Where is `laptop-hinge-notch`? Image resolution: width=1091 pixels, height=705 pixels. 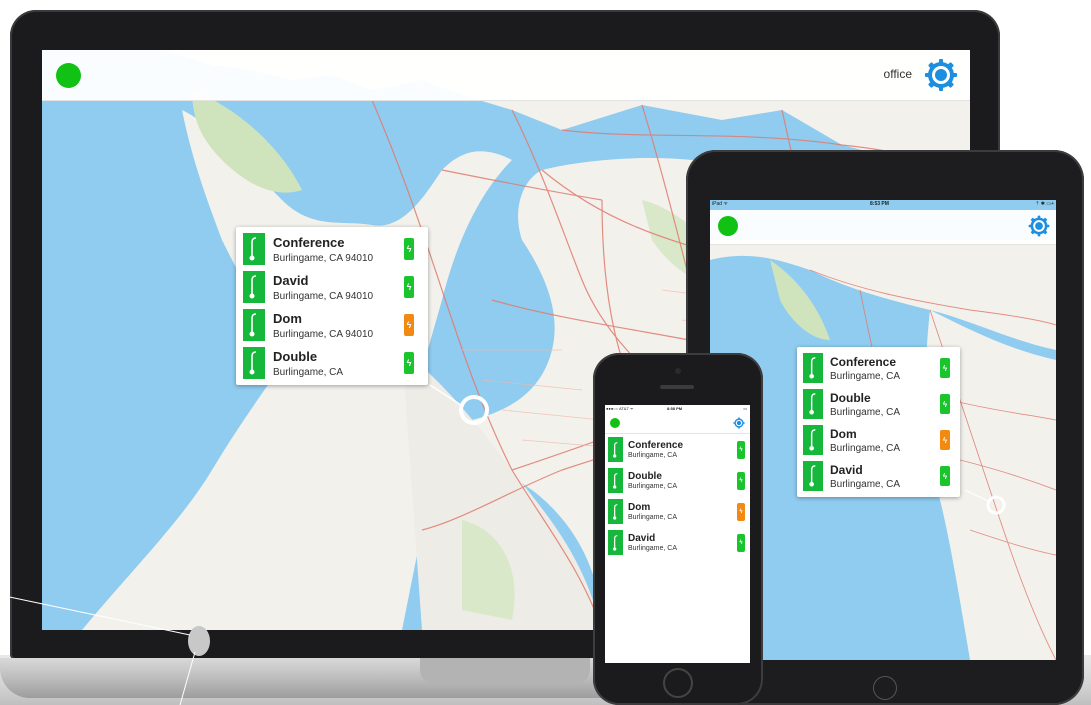
laptop-hinge-notch is located at coordinates (505, 671).